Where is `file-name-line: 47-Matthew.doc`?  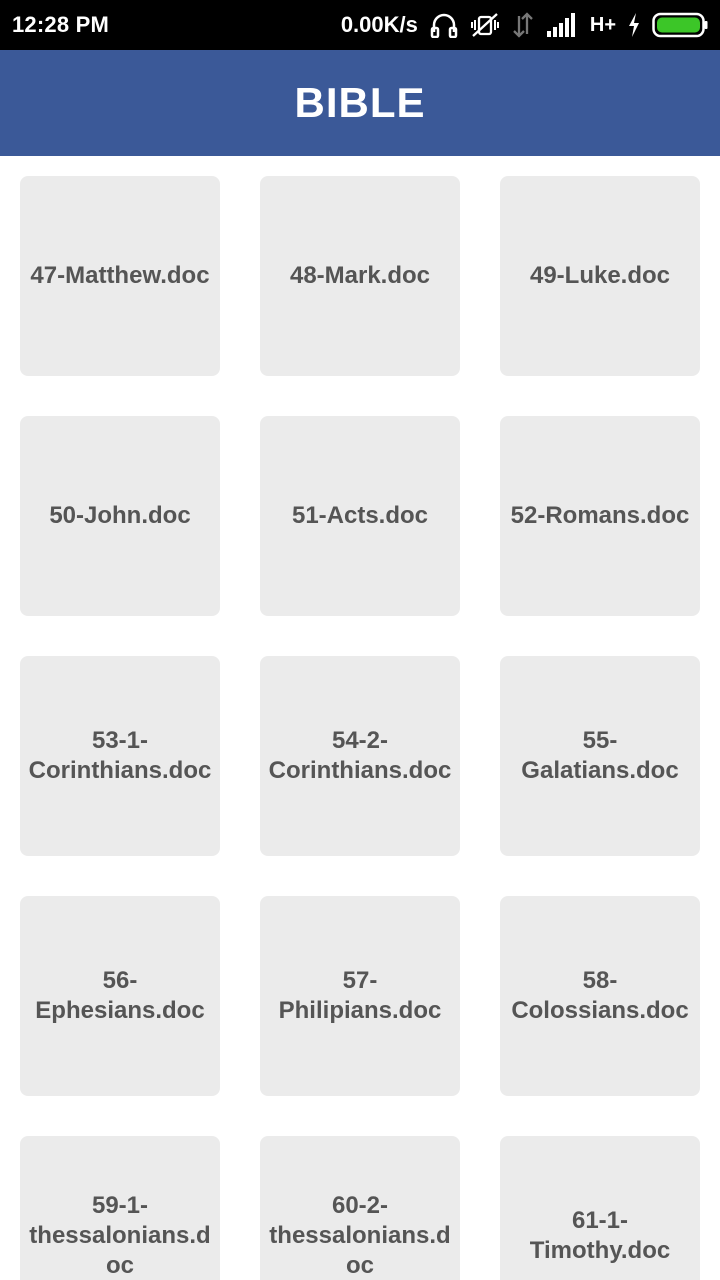 file-name-line: 47-Matthew.doc is located at coordinates (120, 275).